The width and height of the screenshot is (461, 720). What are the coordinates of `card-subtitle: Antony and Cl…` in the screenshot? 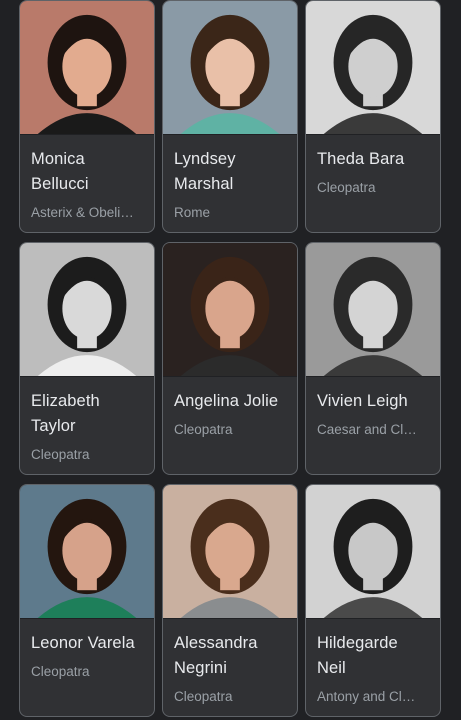 It's located at (366, 696).